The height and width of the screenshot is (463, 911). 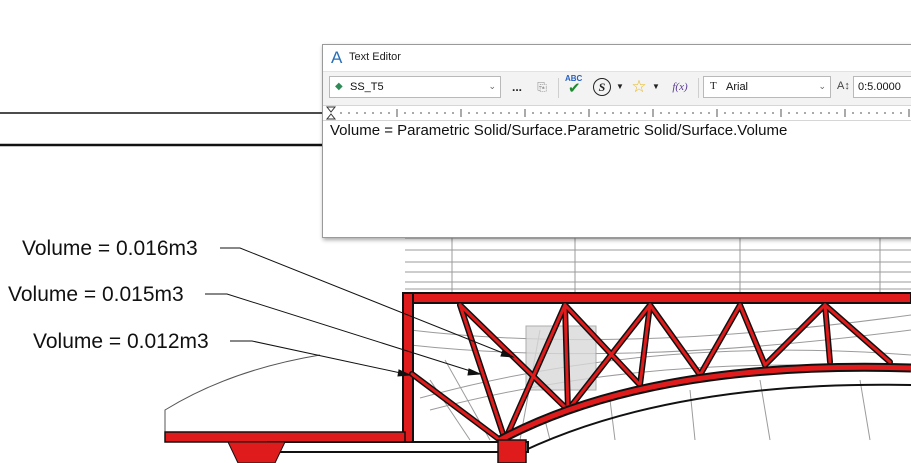 I want to click on spell-check-icon: ✔, so click(x=574, y=88).